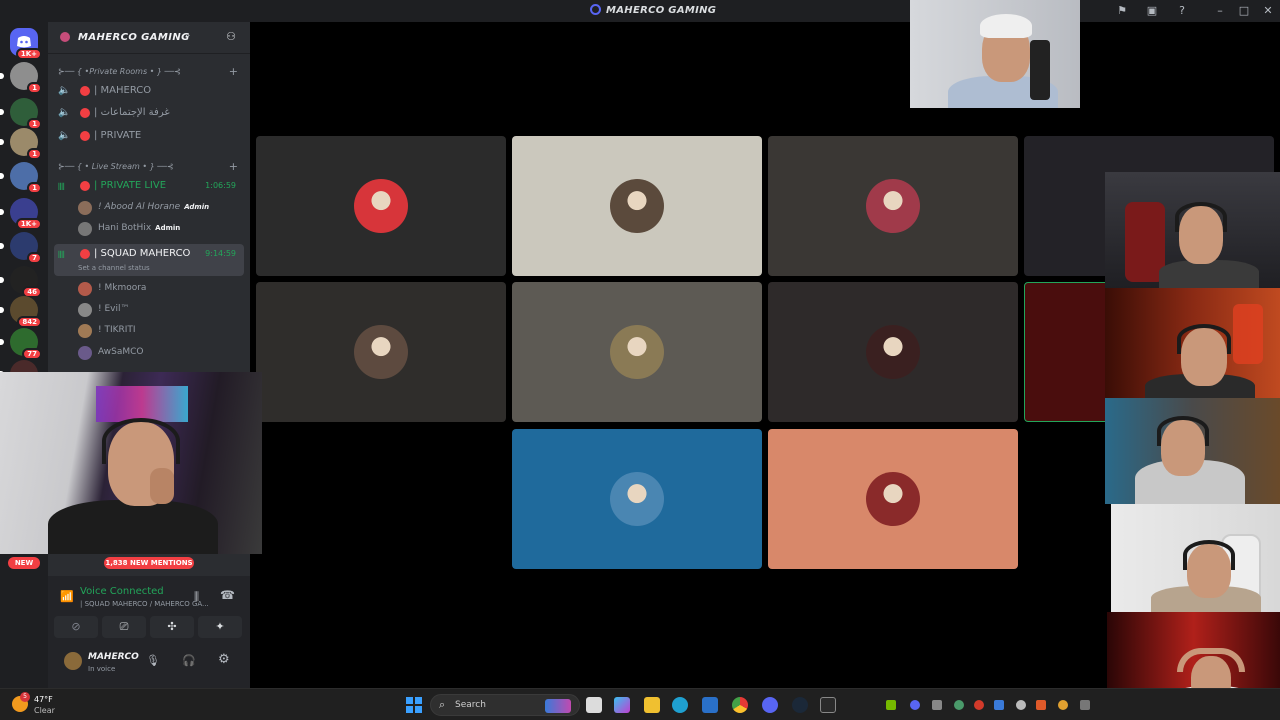  I want to click on new-mentions-pill: 1,838 NEW MENTIONS, so click(149, 563).